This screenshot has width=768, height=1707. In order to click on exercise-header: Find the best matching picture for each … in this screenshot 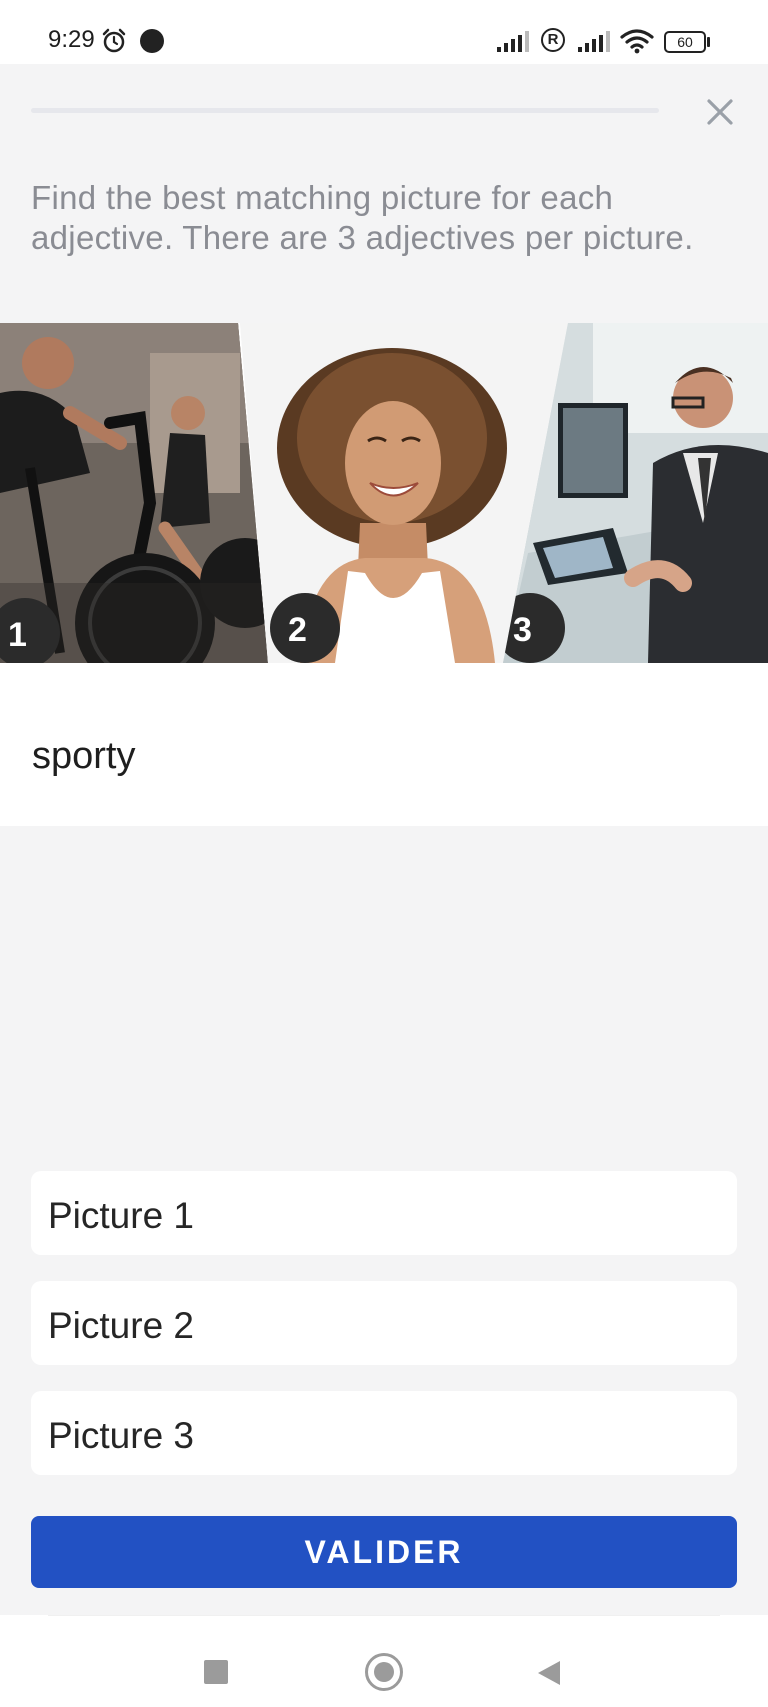, I will do `click(384, 178)`.